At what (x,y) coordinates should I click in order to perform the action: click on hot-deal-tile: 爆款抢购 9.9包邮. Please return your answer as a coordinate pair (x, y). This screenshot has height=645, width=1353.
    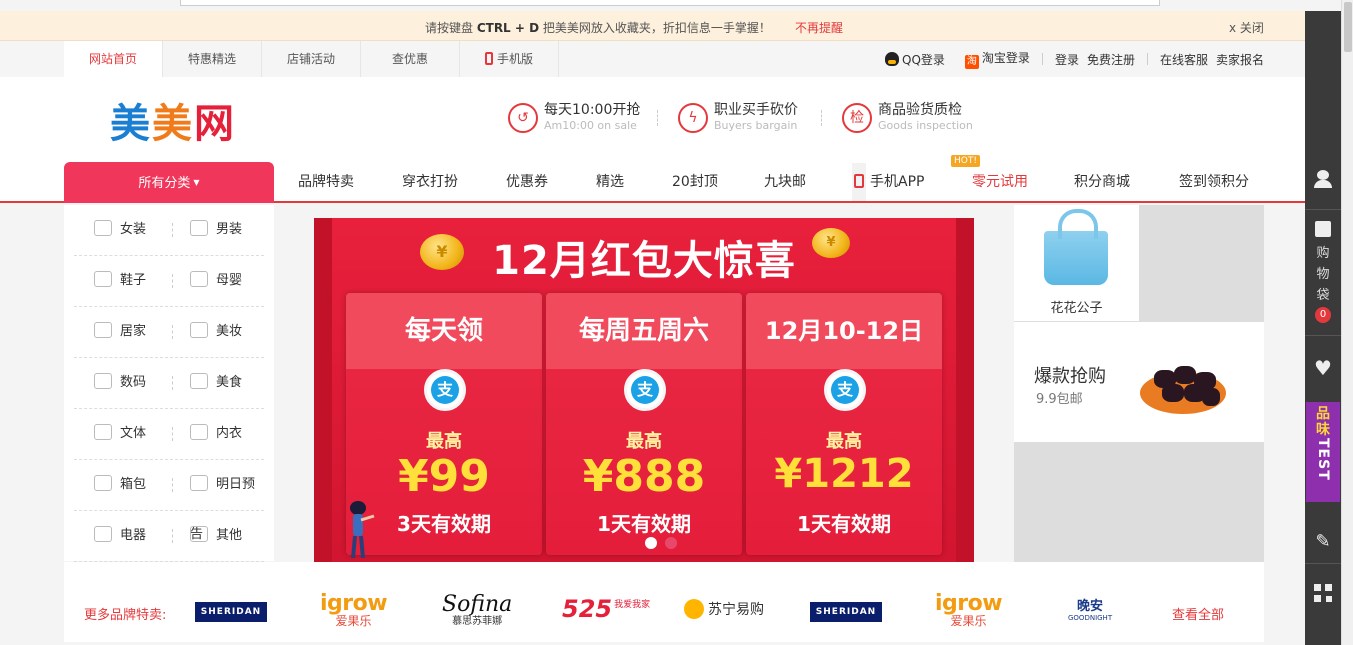
    Looking at the image, I should click on (1139, 382).